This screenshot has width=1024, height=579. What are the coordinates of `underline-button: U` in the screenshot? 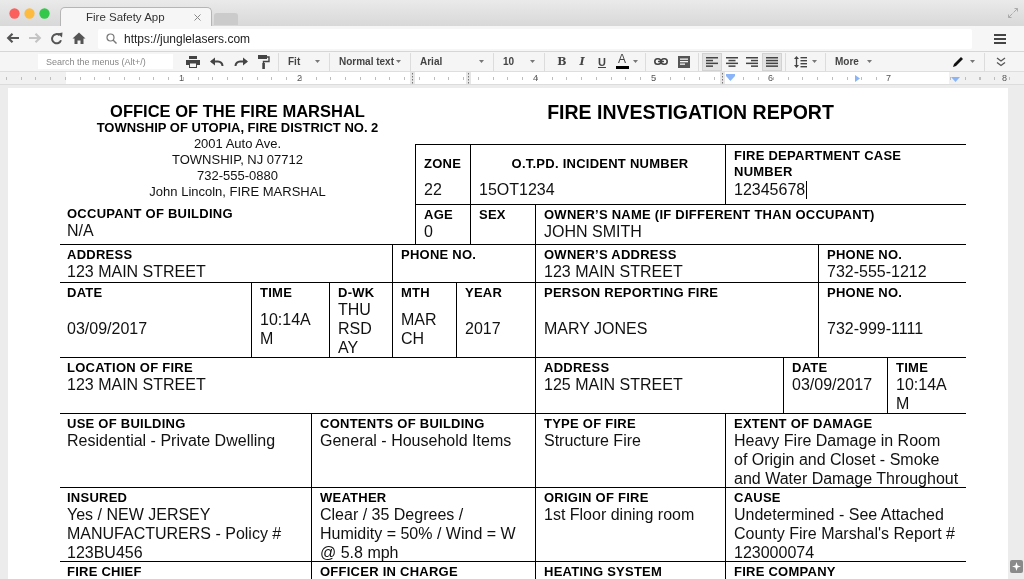 It's located at (602, 61).